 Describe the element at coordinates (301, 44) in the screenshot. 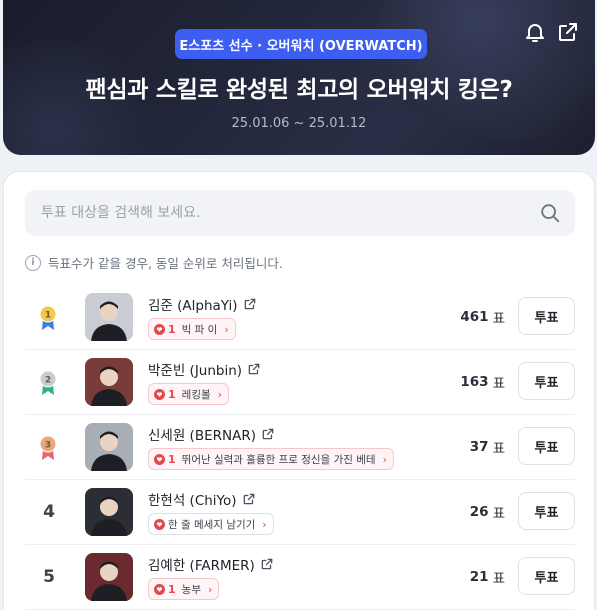

I see `category-chip: E스포츠 선수 · 오버워치 (OVERWATCH)` at that location.